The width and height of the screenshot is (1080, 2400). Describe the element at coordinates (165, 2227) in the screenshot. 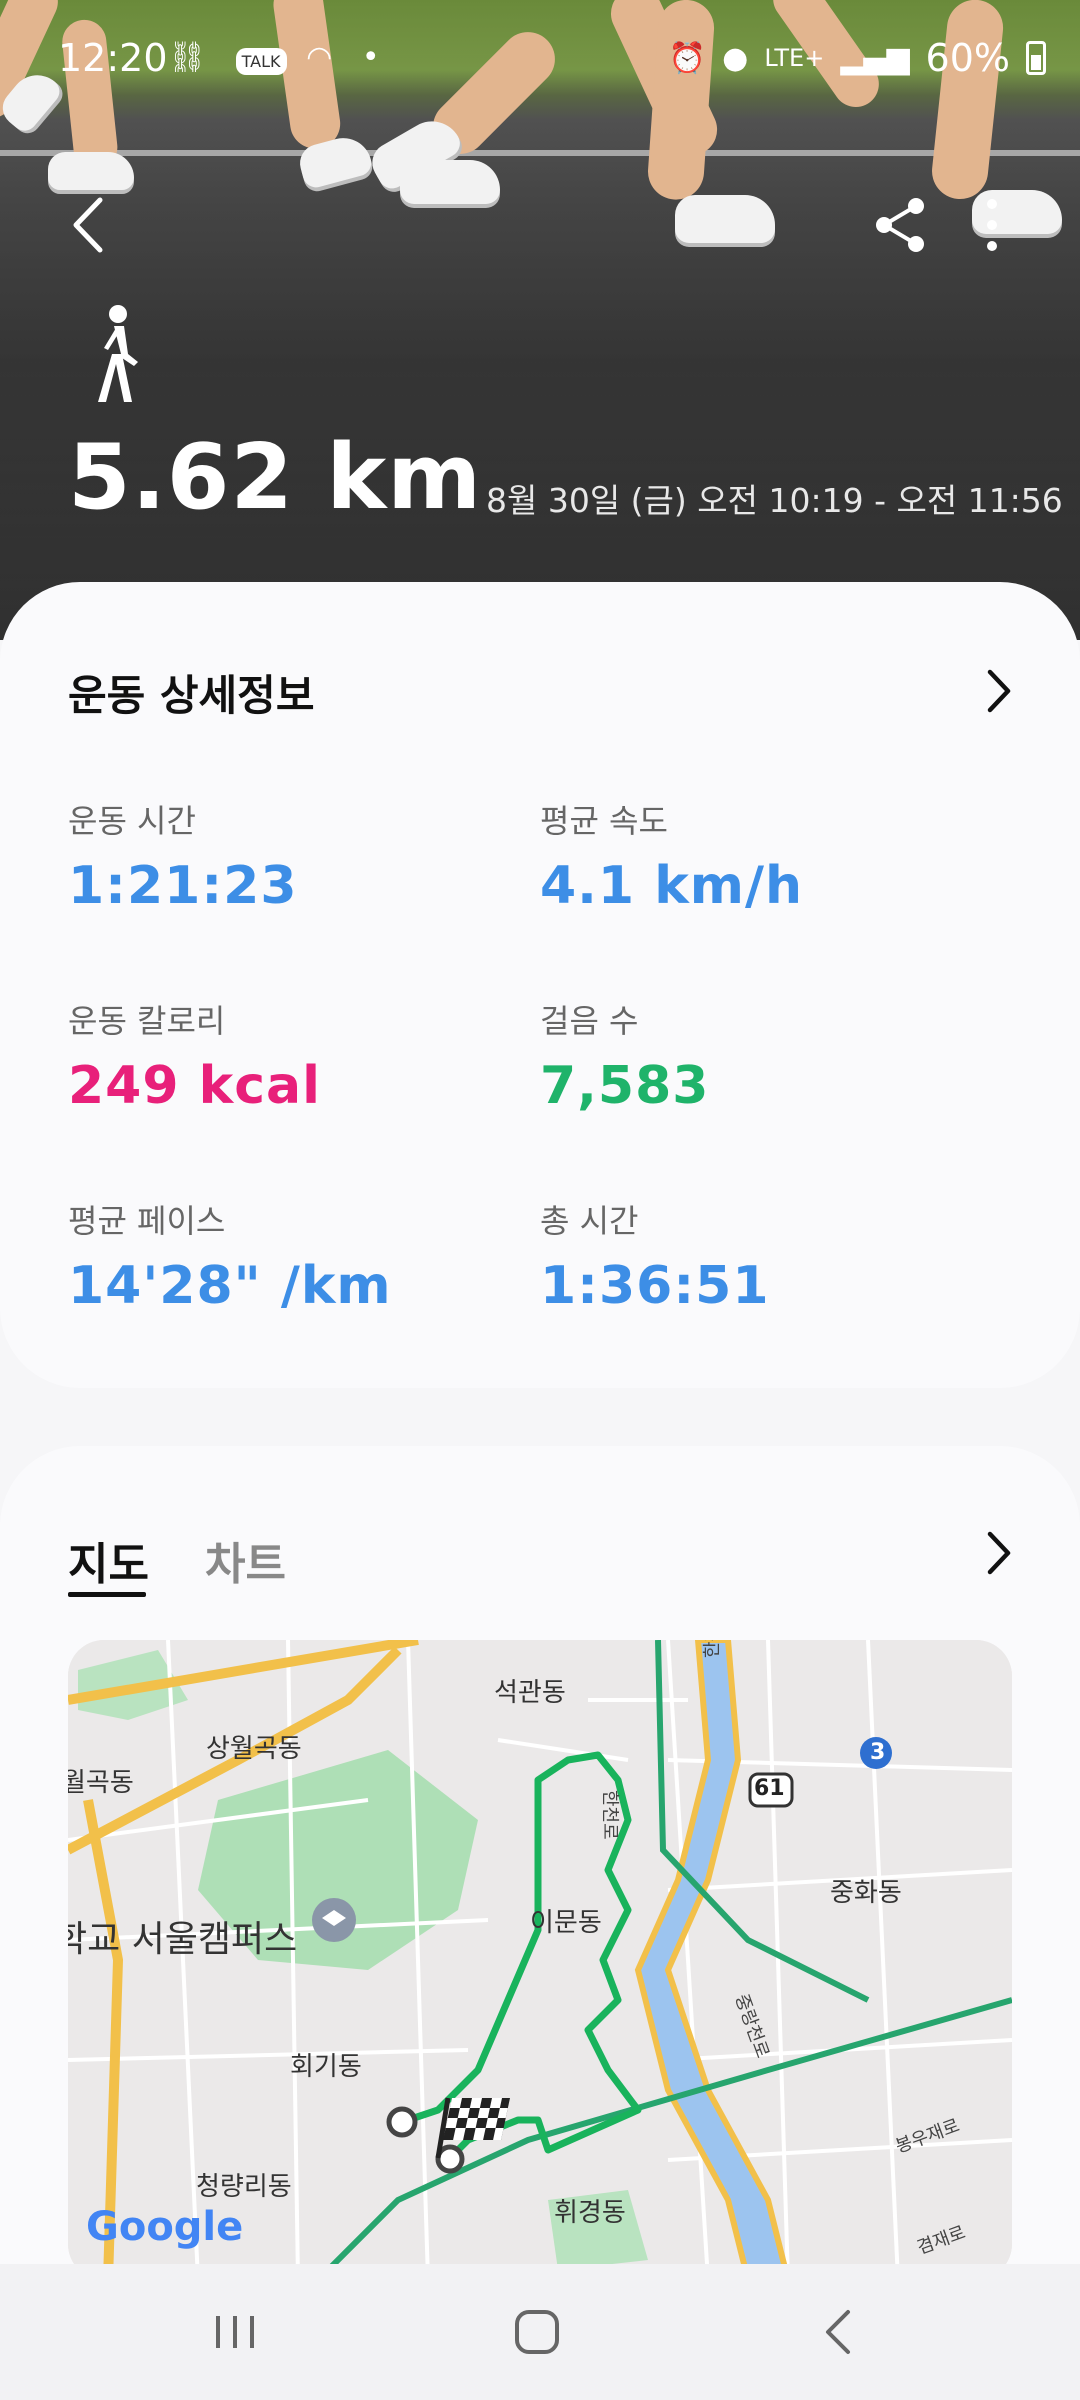

I see `google-logo: Google` at that location.